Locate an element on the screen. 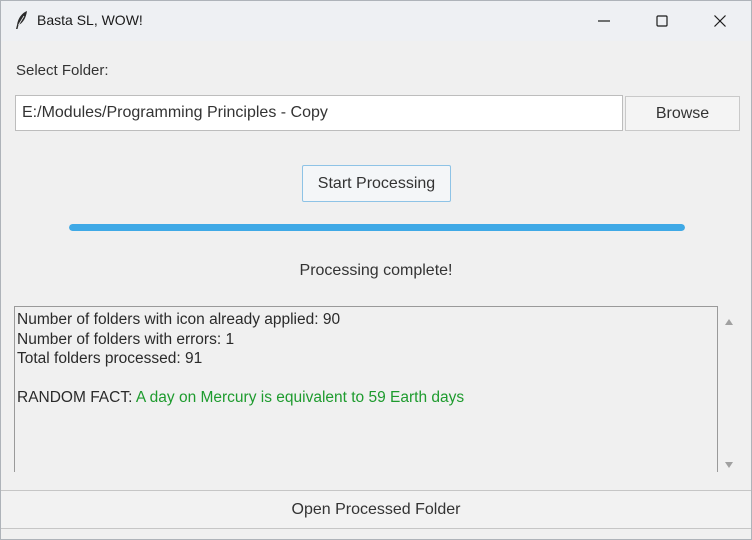  progress-bar is located at coordinates (377, 227).